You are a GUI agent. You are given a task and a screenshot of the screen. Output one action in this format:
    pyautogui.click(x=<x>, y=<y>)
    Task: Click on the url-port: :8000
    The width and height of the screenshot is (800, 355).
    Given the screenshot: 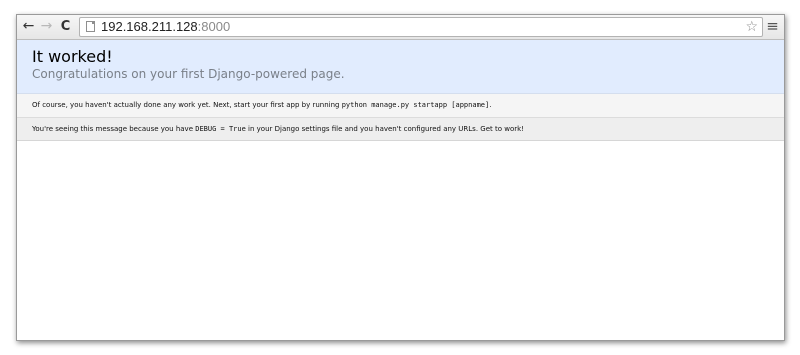 What is the action you would take?
    pyautogui.click(x=214, y=26)
    